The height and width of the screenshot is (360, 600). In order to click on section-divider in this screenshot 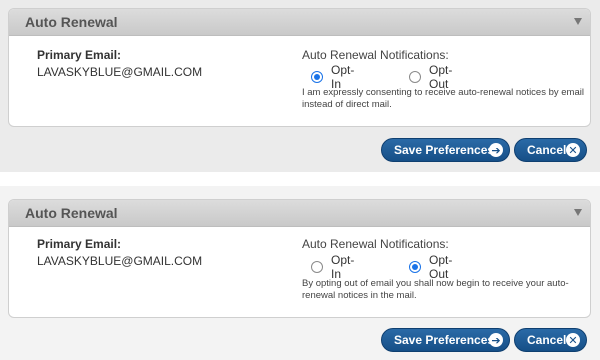, I will do `click(300, 179)`.